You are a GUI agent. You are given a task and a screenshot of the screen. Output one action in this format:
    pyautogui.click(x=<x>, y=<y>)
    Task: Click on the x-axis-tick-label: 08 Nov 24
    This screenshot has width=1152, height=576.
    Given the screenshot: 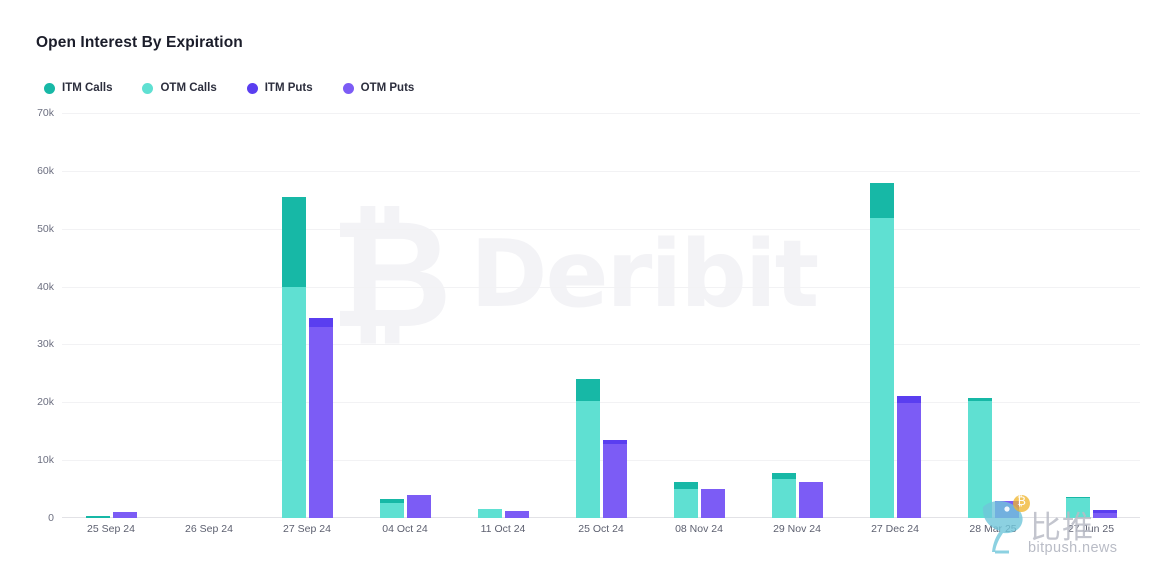 What is the action you would take?
    pyautogui.click(x=699, y=529)
    